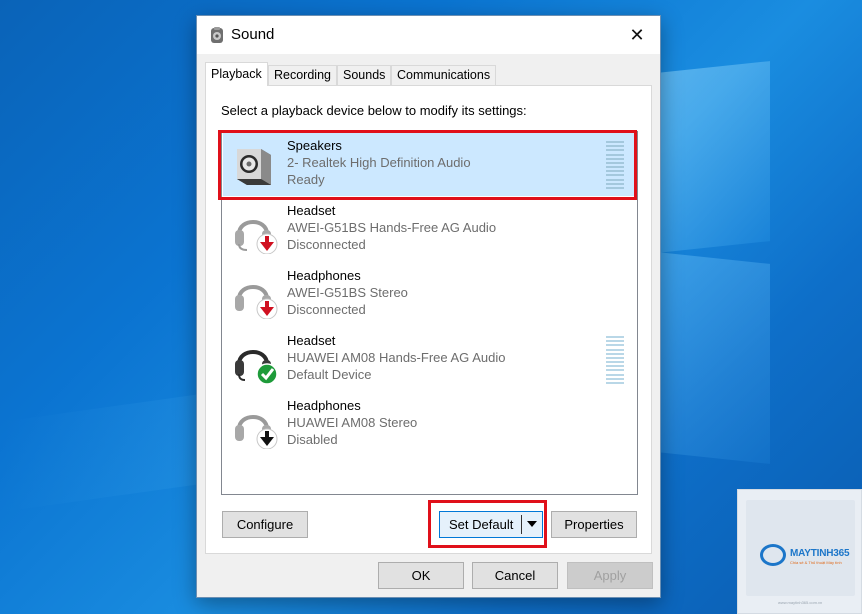 Image resolution: width=862 pixels, height=614 pixels. Describe the element at coordinates (594, 524) in the screenshot. I see `properties-button: Properties` at that location.